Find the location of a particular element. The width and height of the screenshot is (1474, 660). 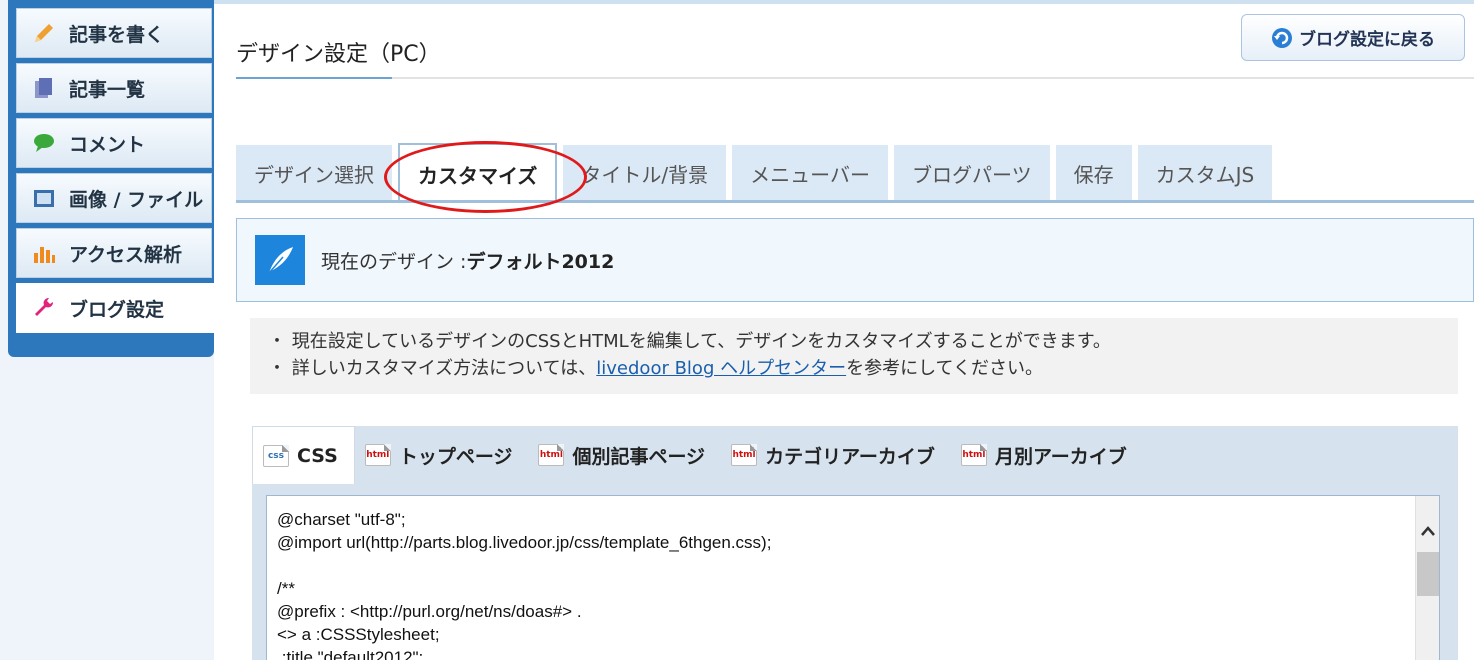

info-line-2-prefix: ・ 詳しいカスタマイズ方法については、 is located at coordinates (432, 368).